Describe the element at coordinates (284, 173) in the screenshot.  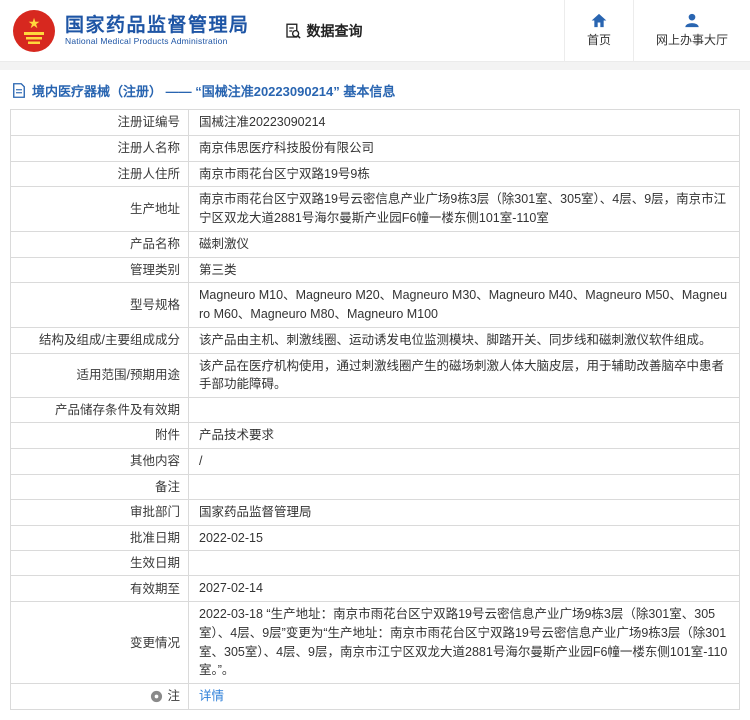
I see `row-value: 南京市雨花台区宁双路19号9栋` at that location.